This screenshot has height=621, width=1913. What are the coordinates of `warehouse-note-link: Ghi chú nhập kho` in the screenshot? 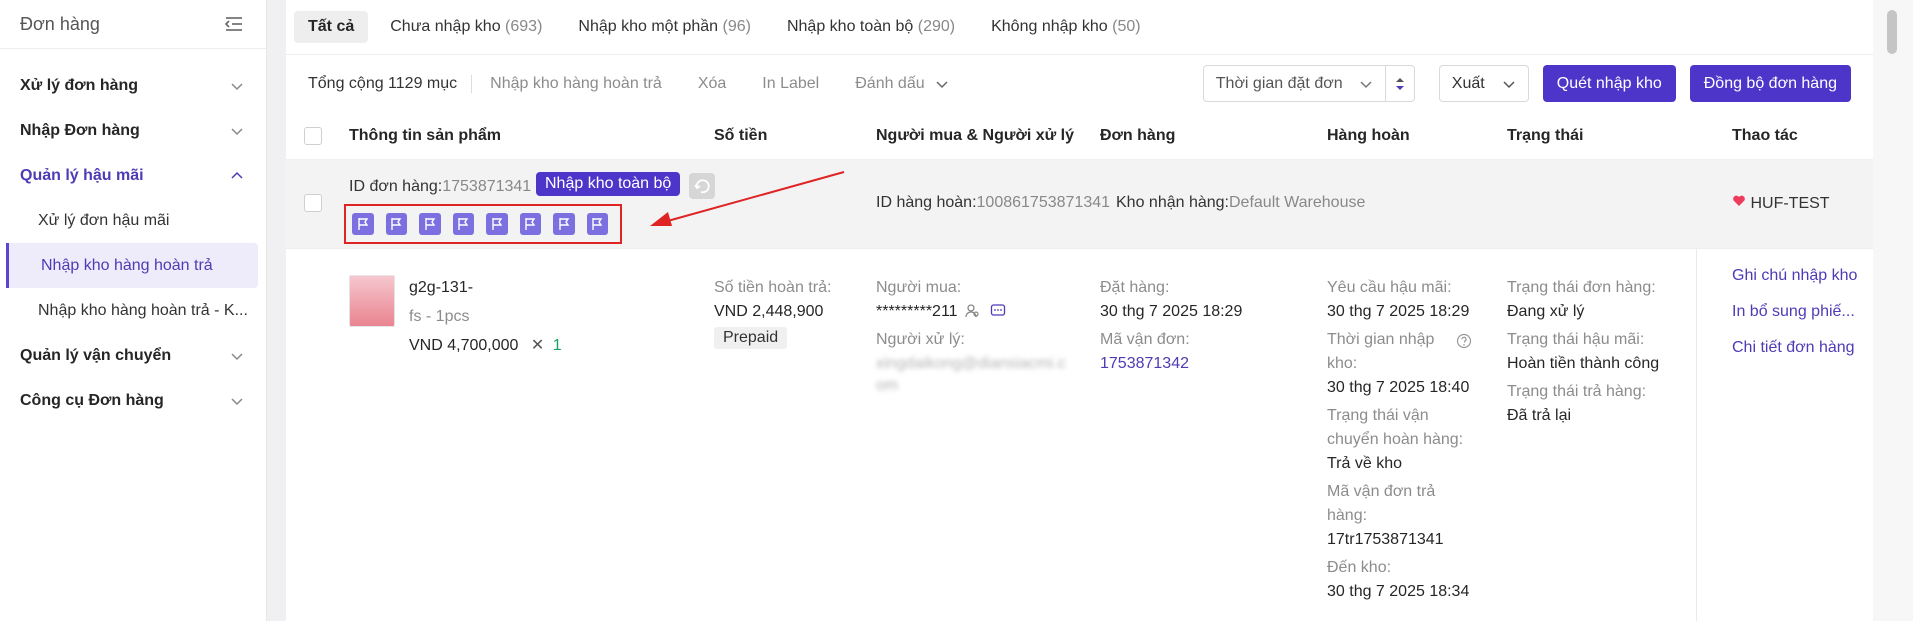 It's located at (1794, 276).